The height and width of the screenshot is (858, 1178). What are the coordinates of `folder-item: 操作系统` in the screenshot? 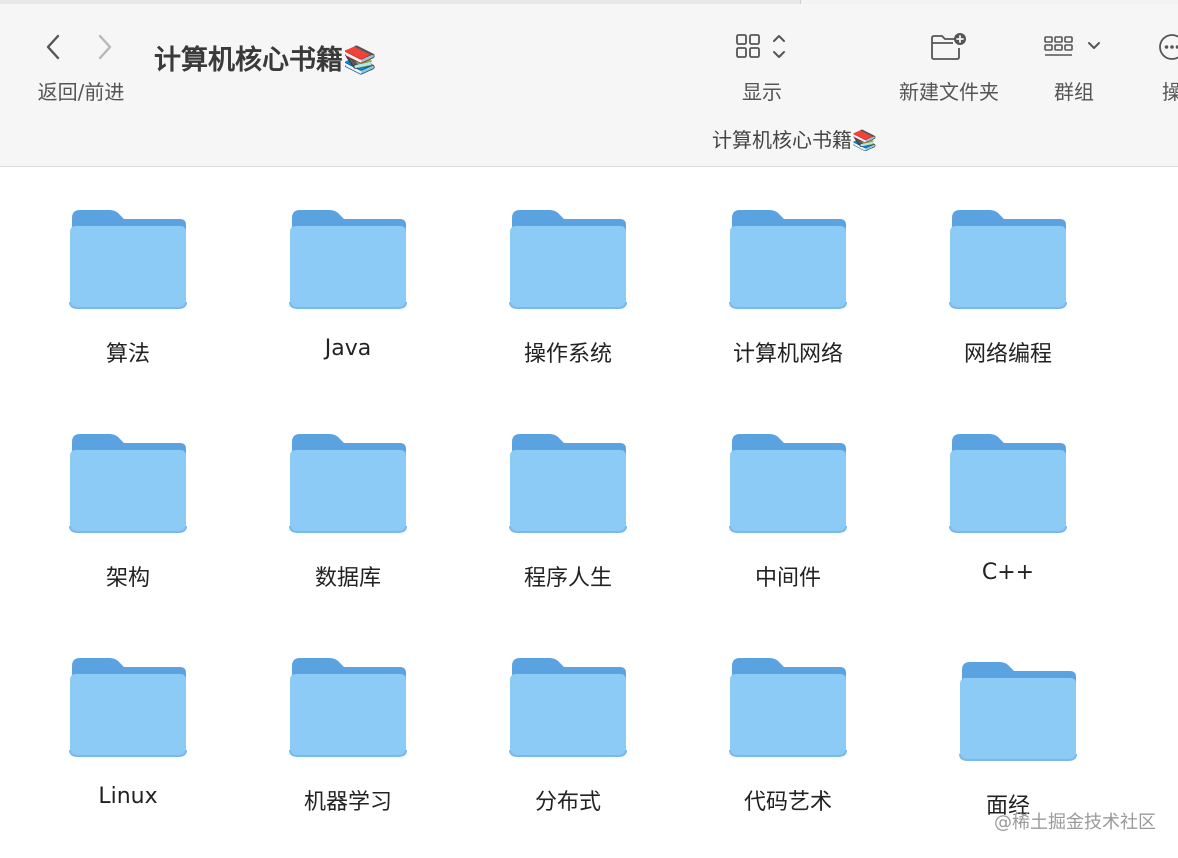 It's located at (568, 306).